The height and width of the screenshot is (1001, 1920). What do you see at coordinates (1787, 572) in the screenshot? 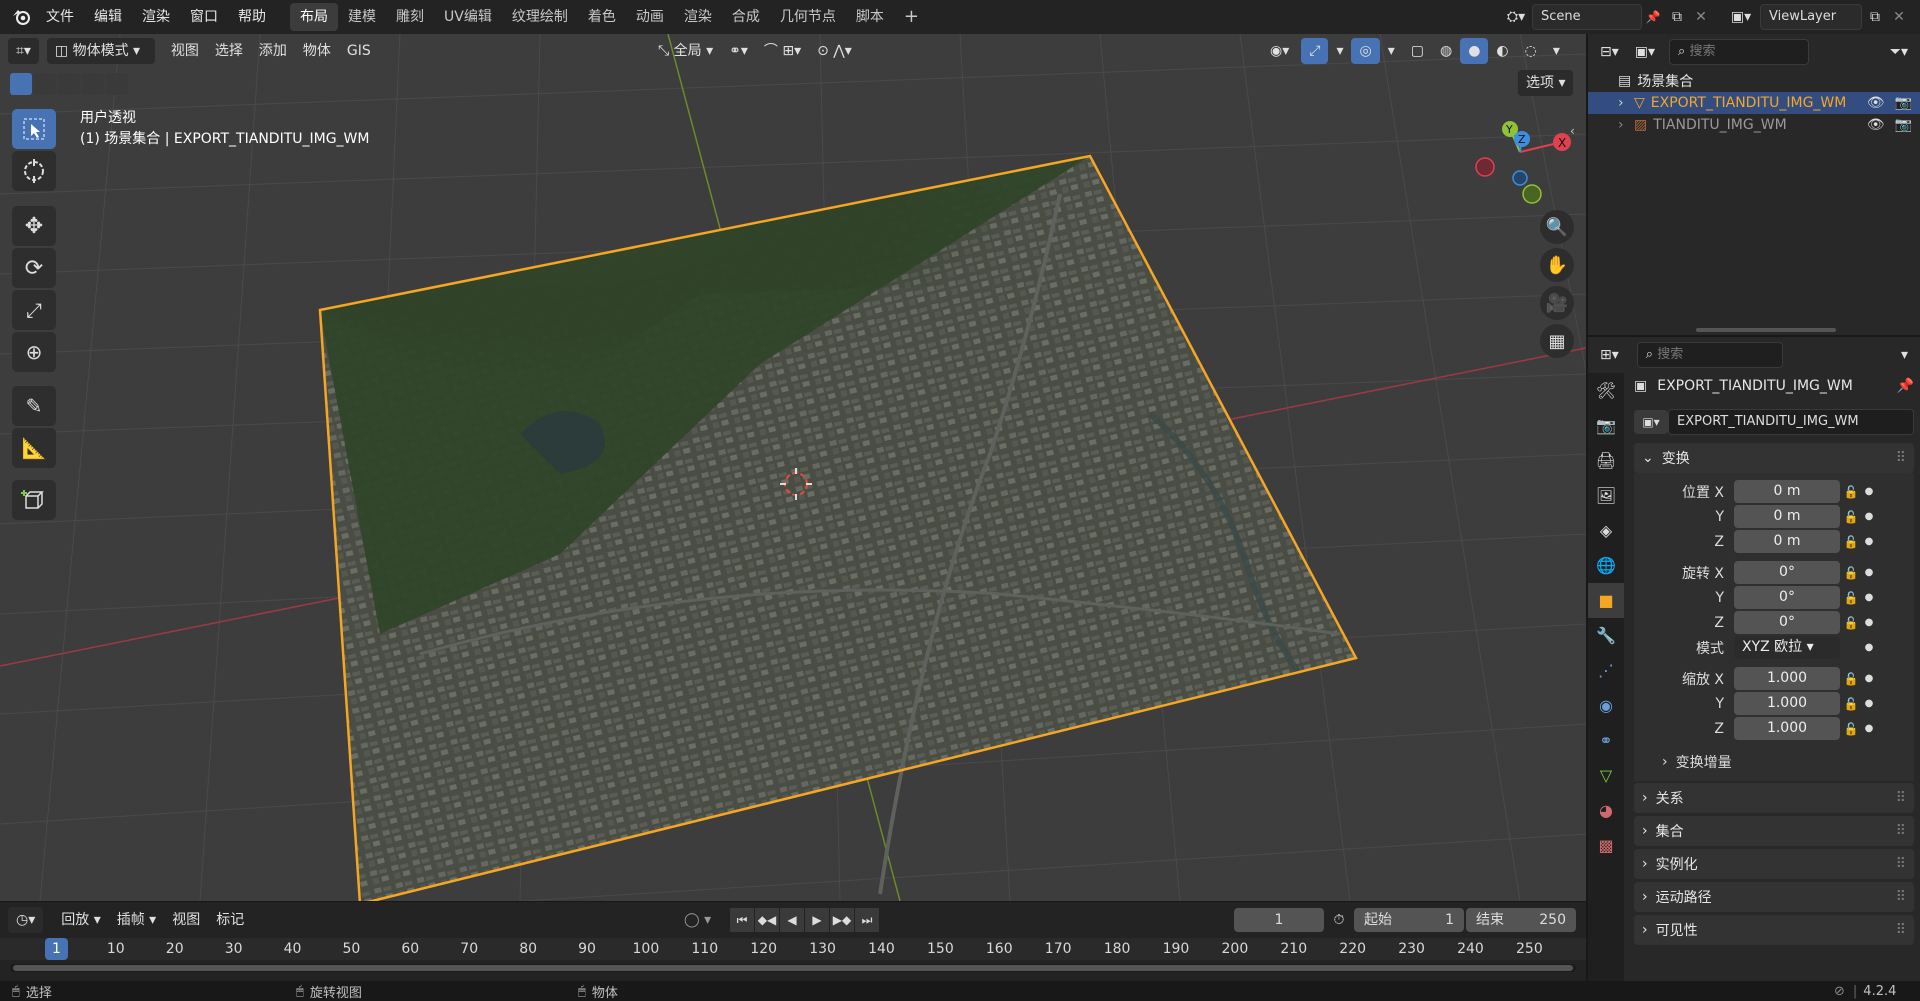
I see `rotation-x-field: 0°` at bounding box center [1787, 572].